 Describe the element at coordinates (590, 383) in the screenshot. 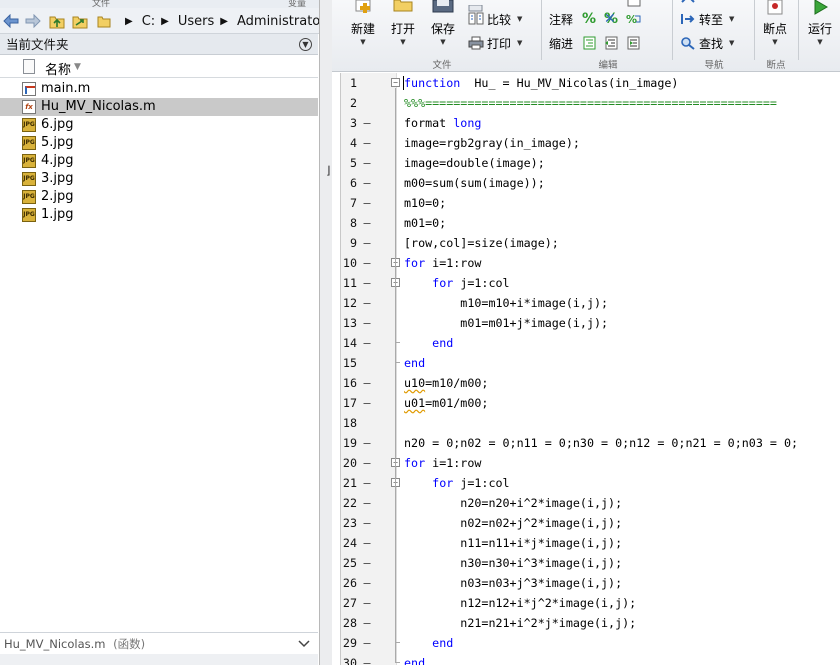

I see `code-line: 16– u10=m10/m00;` at that location.